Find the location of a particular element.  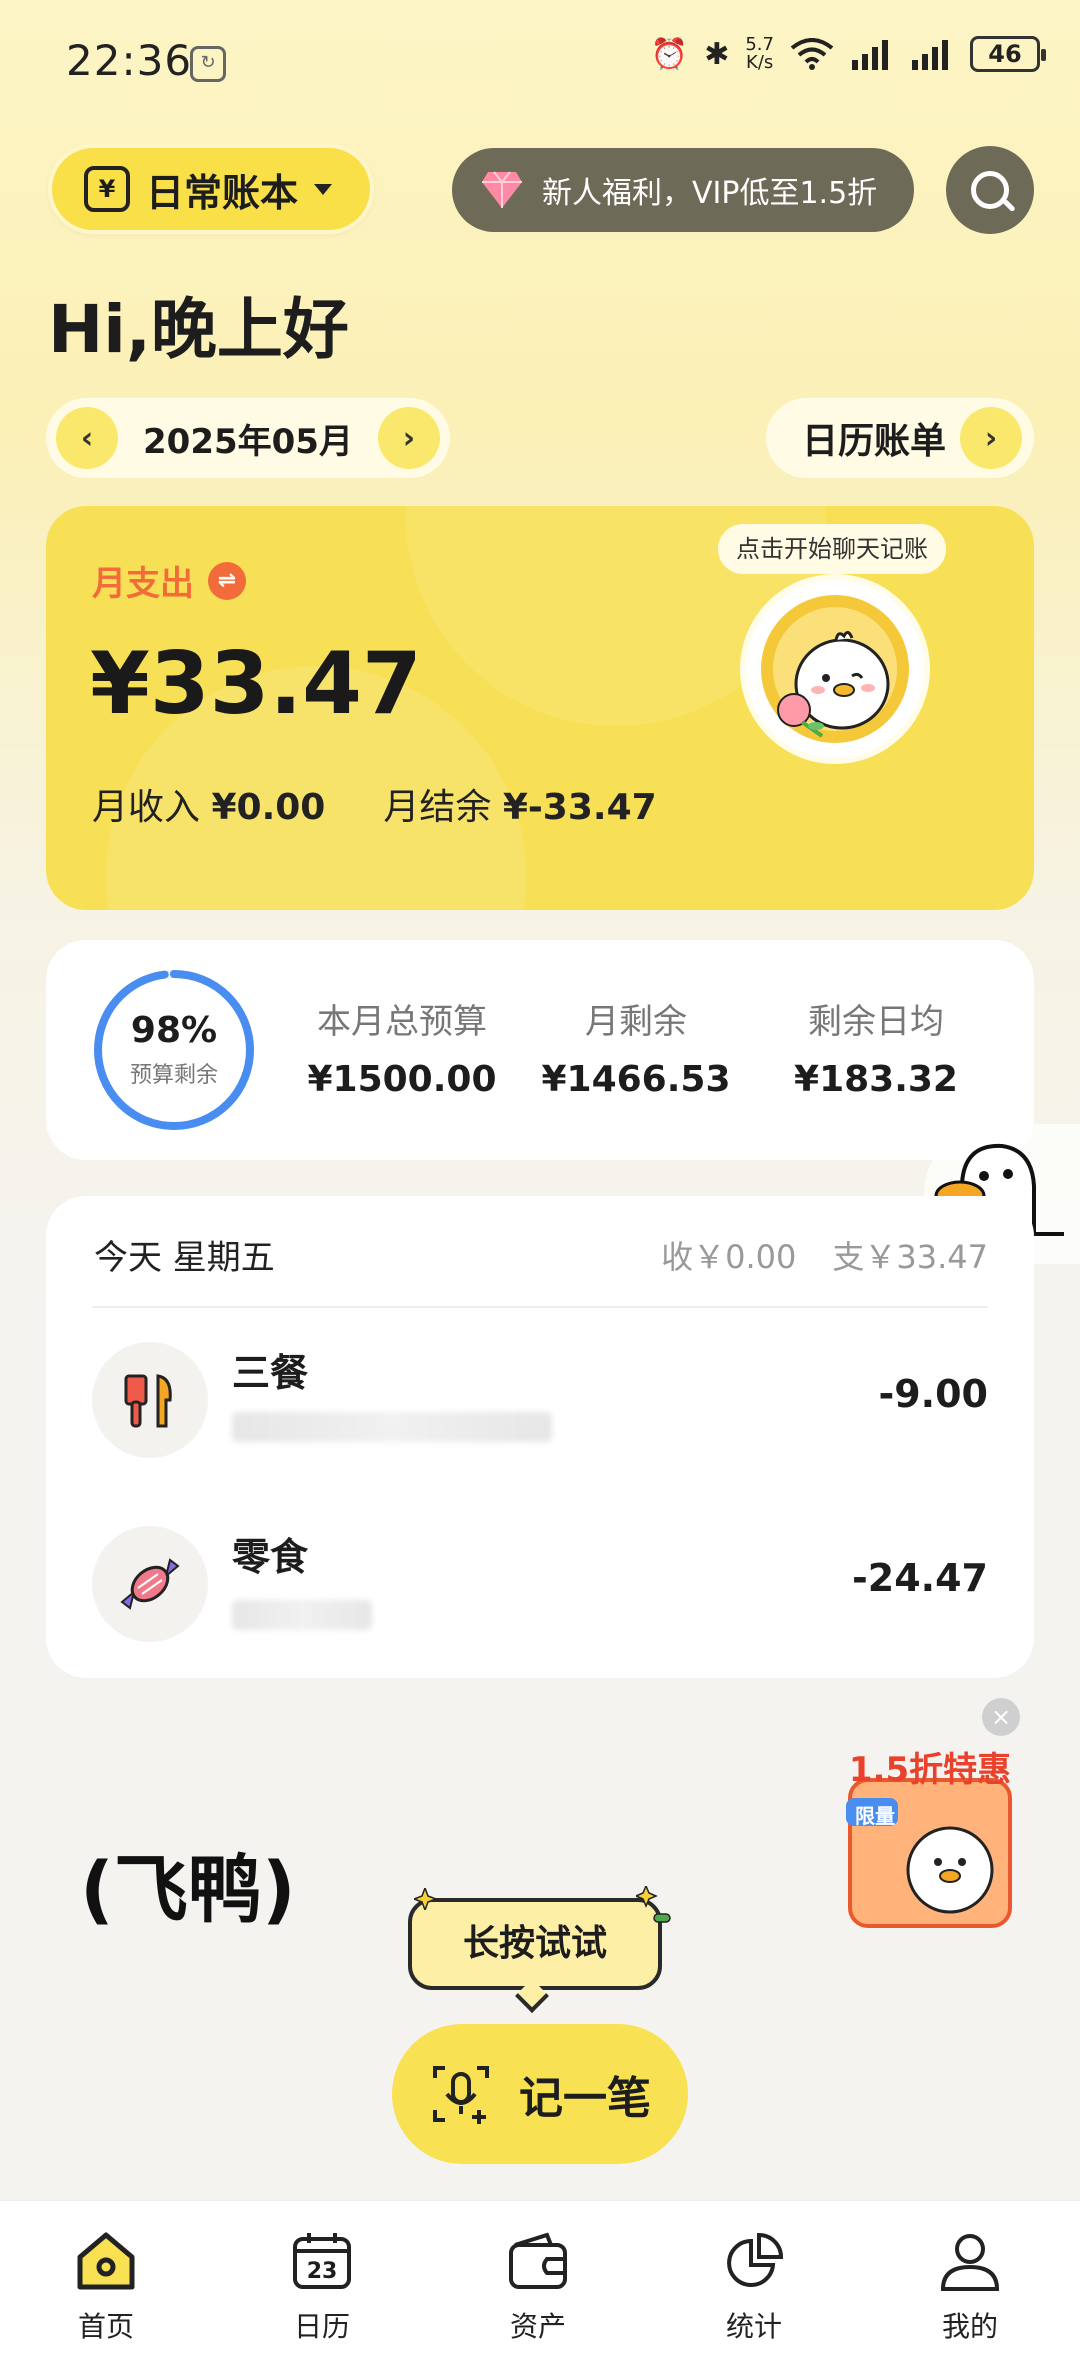

tab-assets-label: 资产 is located at coordinates (537, 2326).